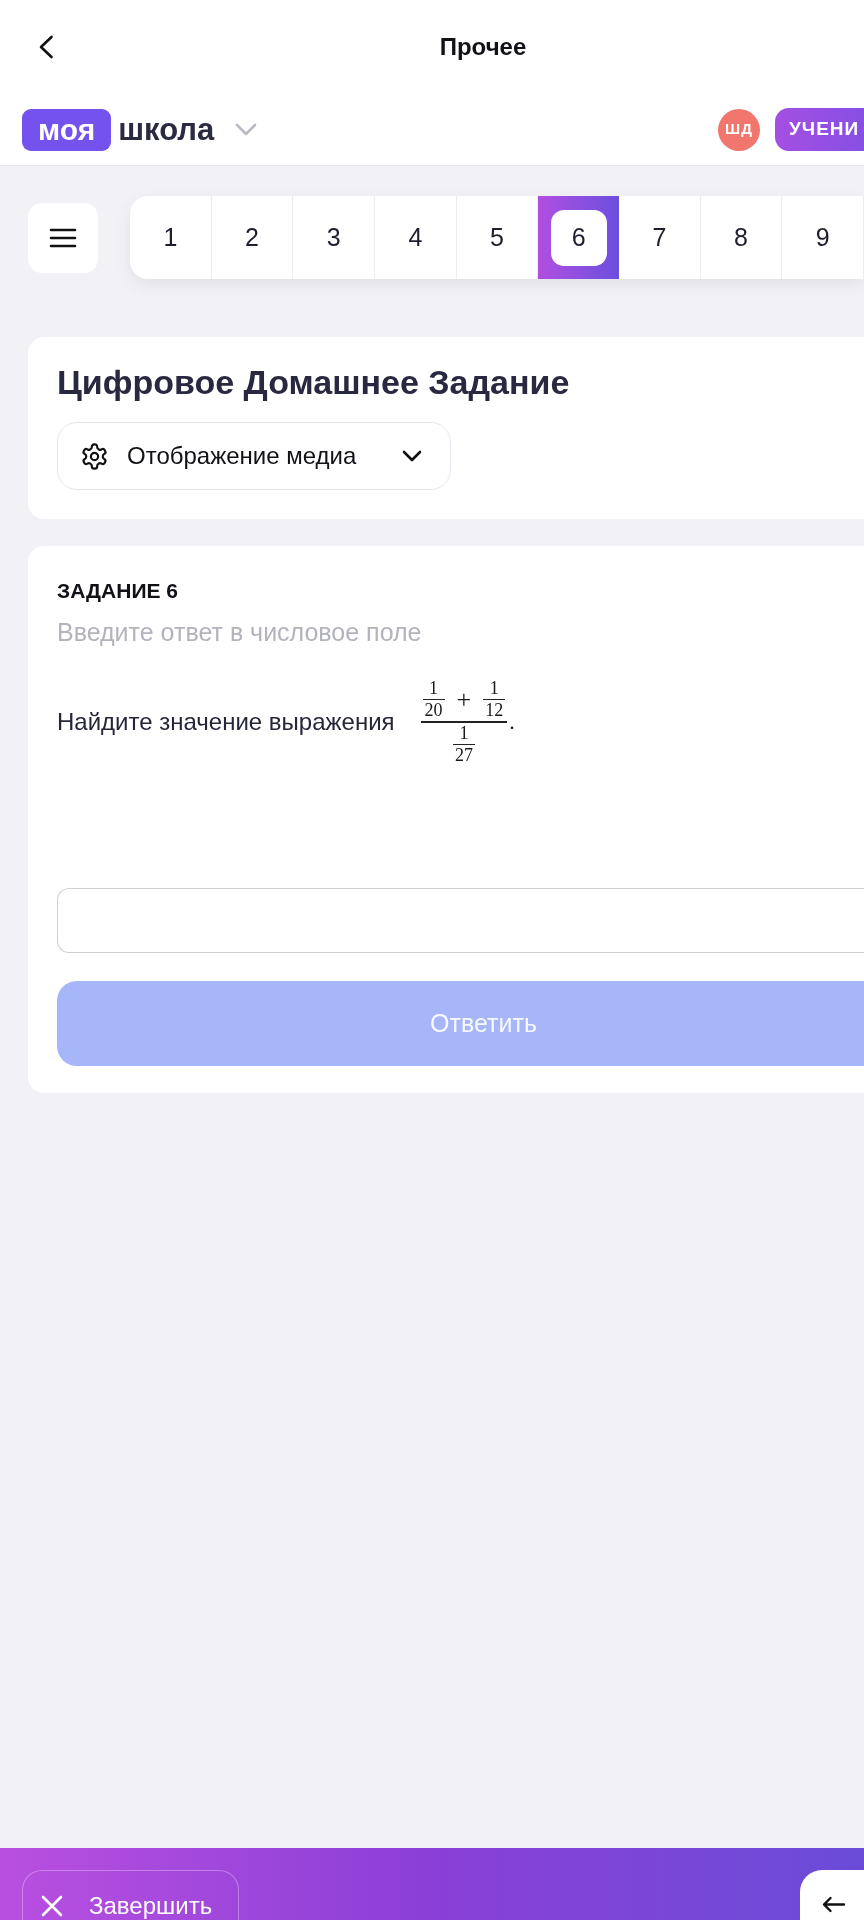 The height and width of the screenshot is (1920, 864). What do you see at coordinates (239, 632) in the screenshot?
I see `task-instruction: Введите ответ в числовое поле` at bounding box center [239, 632].